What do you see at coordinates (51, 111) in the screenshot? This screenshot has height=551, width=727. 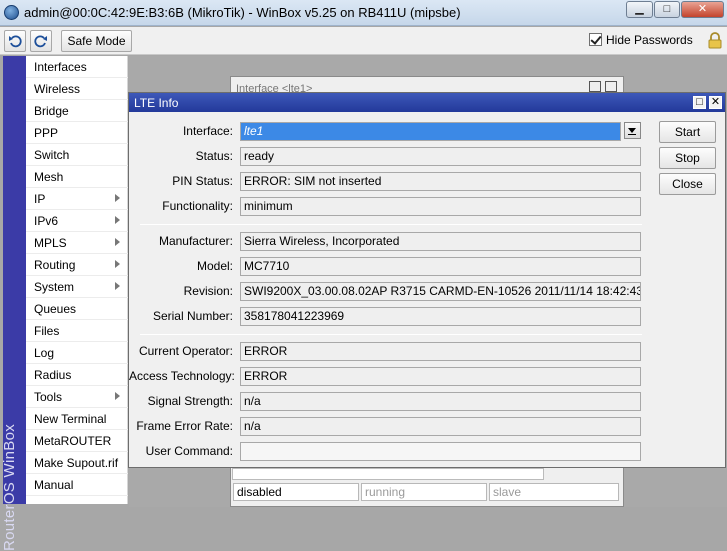 I see `menu-item-label: Bridge` at bounding box center [51, 111].